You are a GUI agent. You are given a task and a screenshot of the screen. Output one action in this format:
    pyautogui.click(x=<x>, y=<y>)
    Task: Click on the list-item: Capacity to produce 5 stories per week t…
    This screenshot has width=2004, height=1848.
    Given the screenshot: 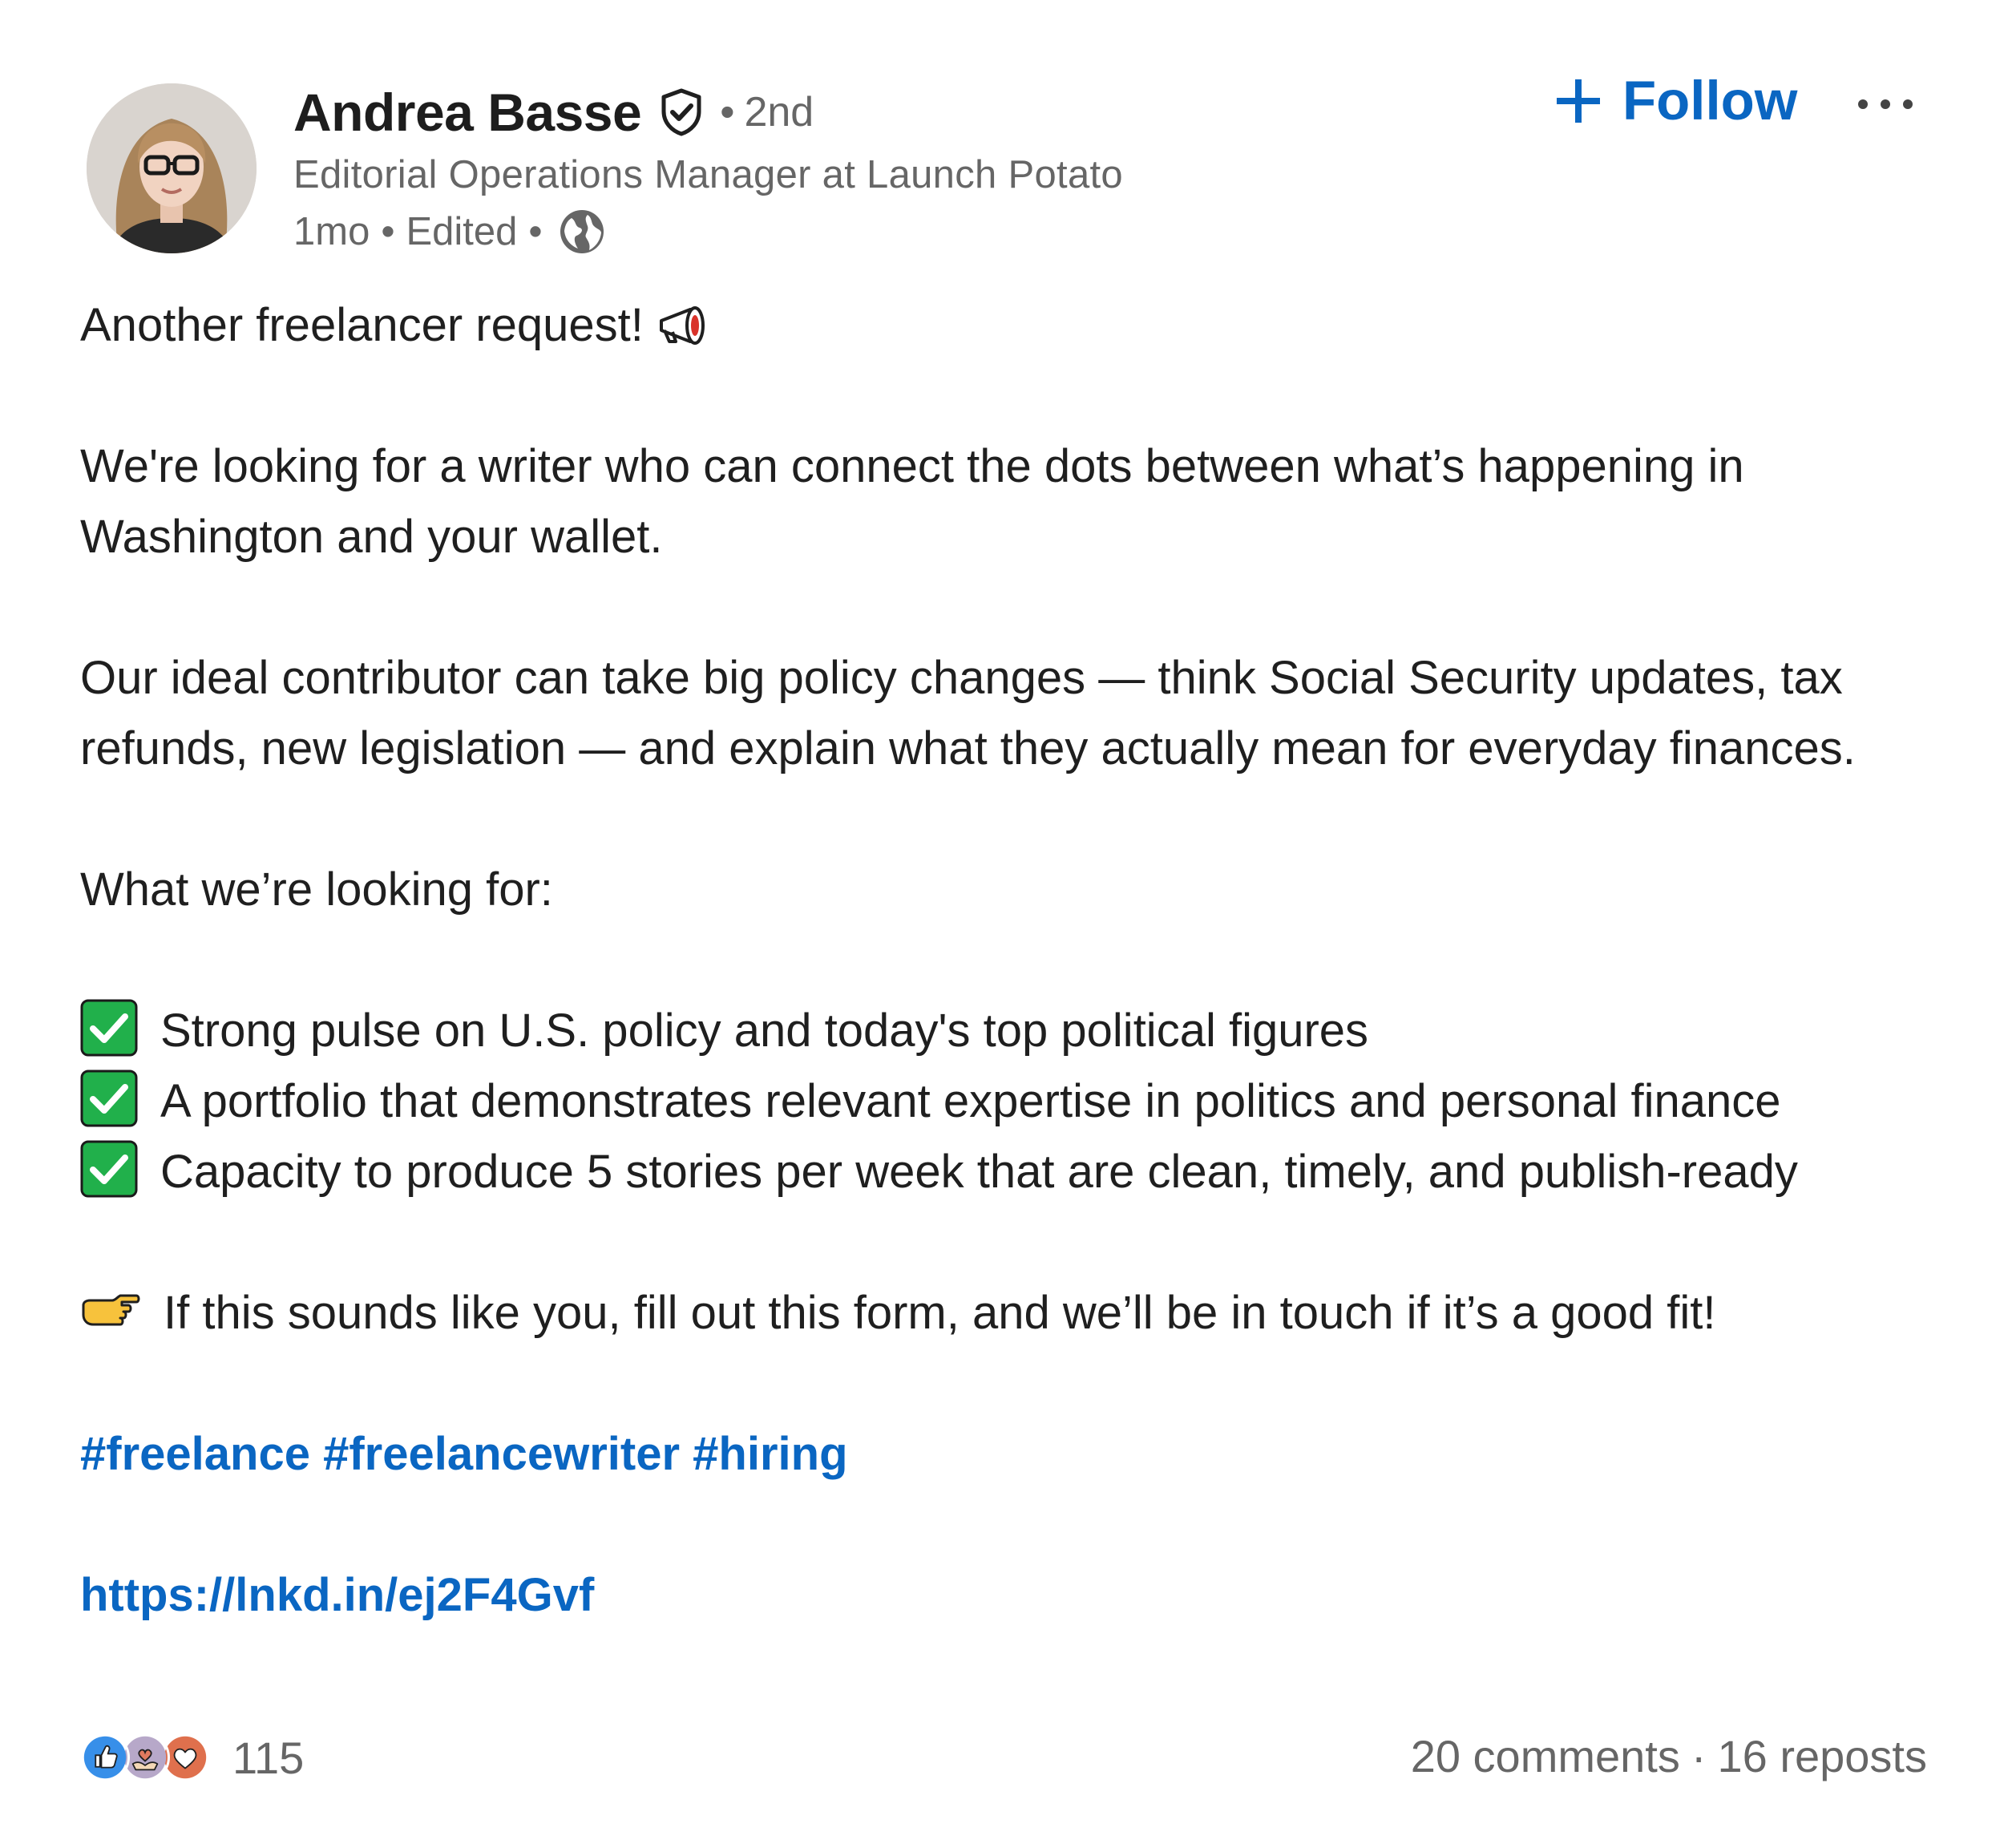 What is the action you would take?
    pyautogui.click(x=1018, y=1172)
    